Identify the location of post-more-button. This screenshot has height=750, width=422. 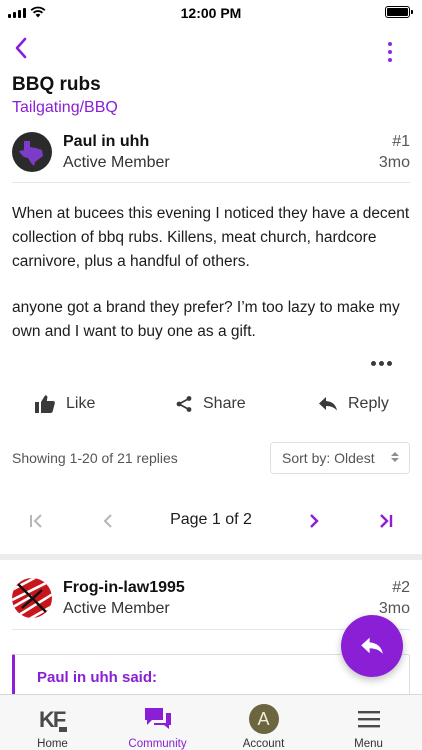
(381, 363).